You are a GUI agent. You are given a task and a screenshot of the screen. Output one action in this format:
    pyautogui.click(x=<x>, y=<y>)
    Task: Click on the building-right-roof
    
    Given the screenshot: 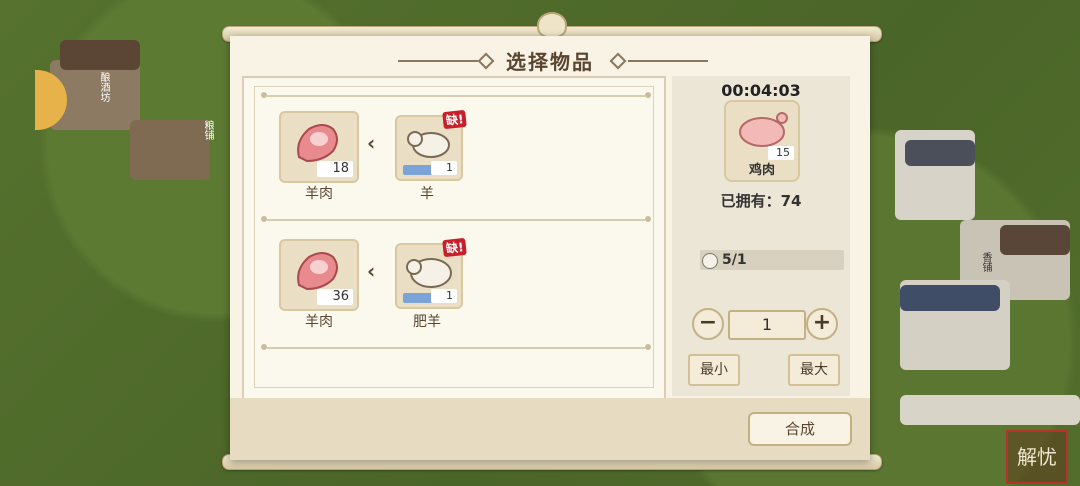 What is the action you would take?
    pyautogui.click(x=940, y=153)
    